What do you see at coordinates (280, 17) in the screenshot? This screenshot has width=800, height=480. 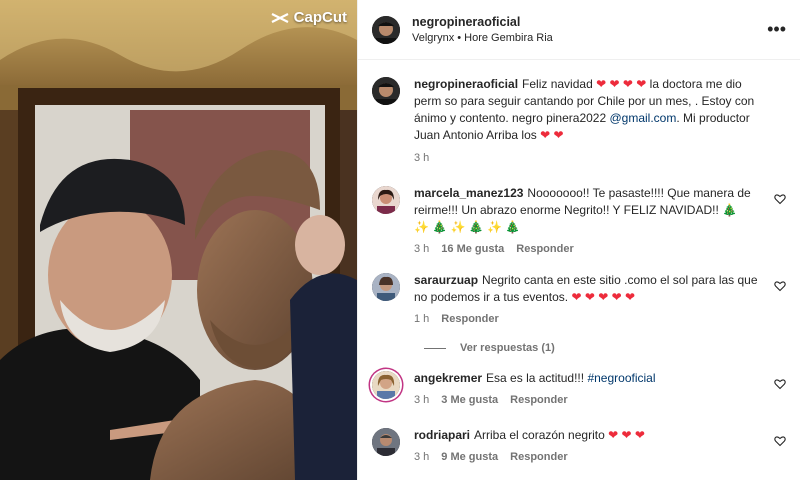 I see `capcut-logo-icon` at bounding box center [280, 17].